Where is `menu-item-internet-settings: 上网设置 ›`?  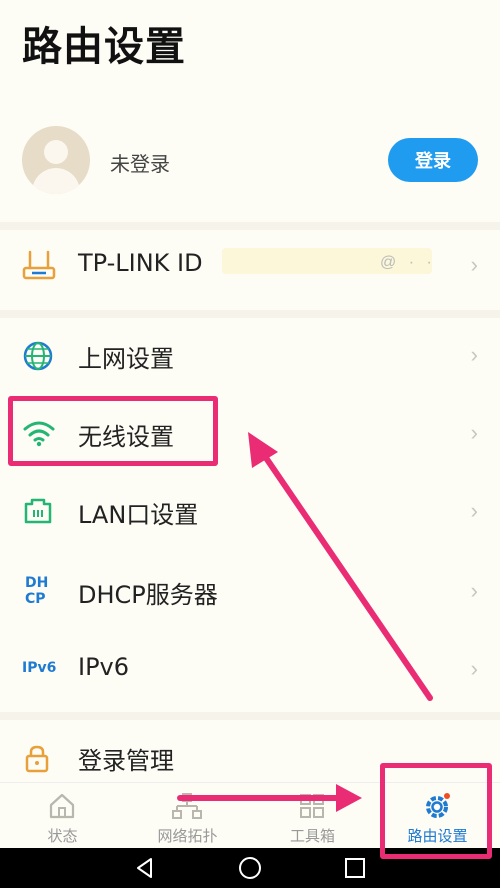 menu-item-internet-settings: 上网设置 › is located at coordinates (250, 355).